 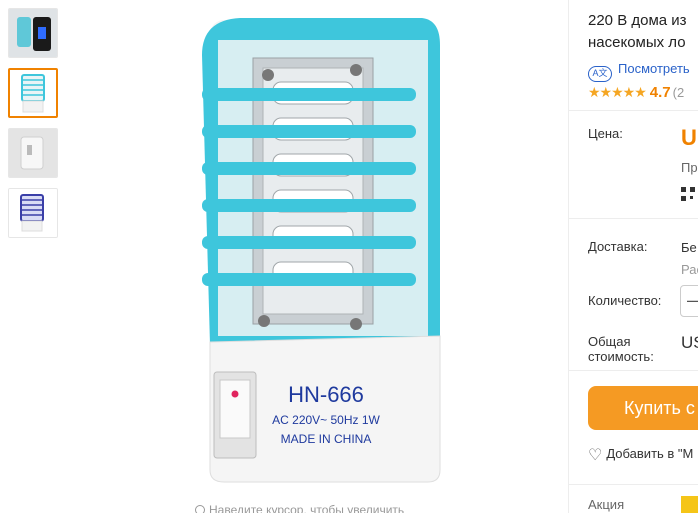 What do you see at coordinates (595, 455) in the screenshot?
I see `heart-icon: ♡` at bounding box center [595, 455].